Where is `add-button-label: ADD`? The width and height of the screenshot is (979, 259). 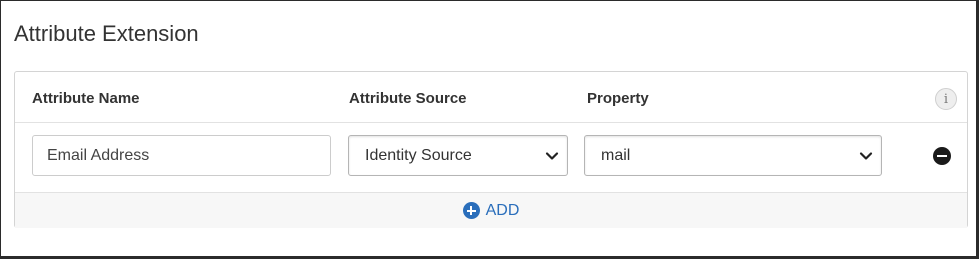 add-button-label: ADD is located at coordinates (502, 210).